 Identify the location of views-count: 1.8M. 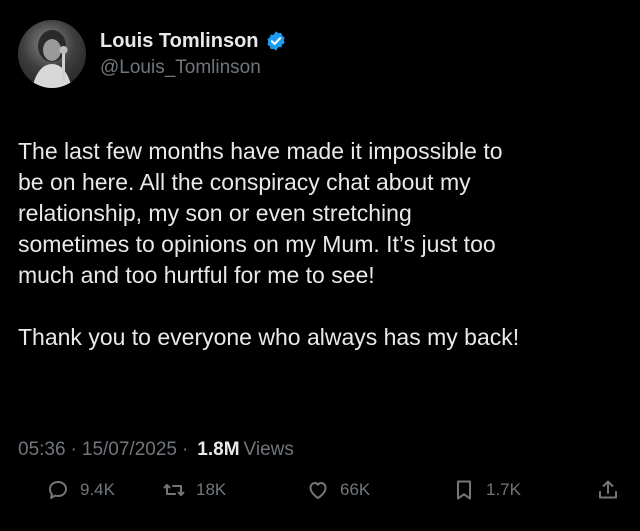
(218, 449).